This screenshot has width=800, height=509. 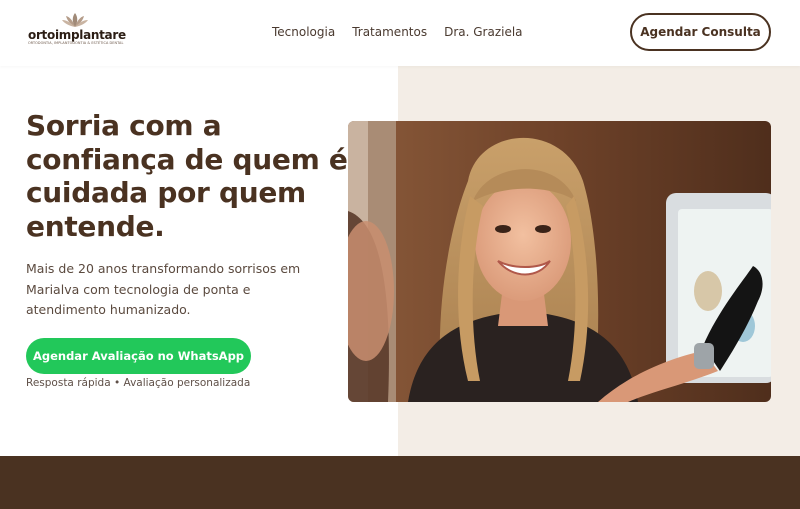 What do you see at coordinates (303, 32) in the screenshot?
I see `nav-item-tecnologia: Tecnologia` at bounding box center [303, 32].